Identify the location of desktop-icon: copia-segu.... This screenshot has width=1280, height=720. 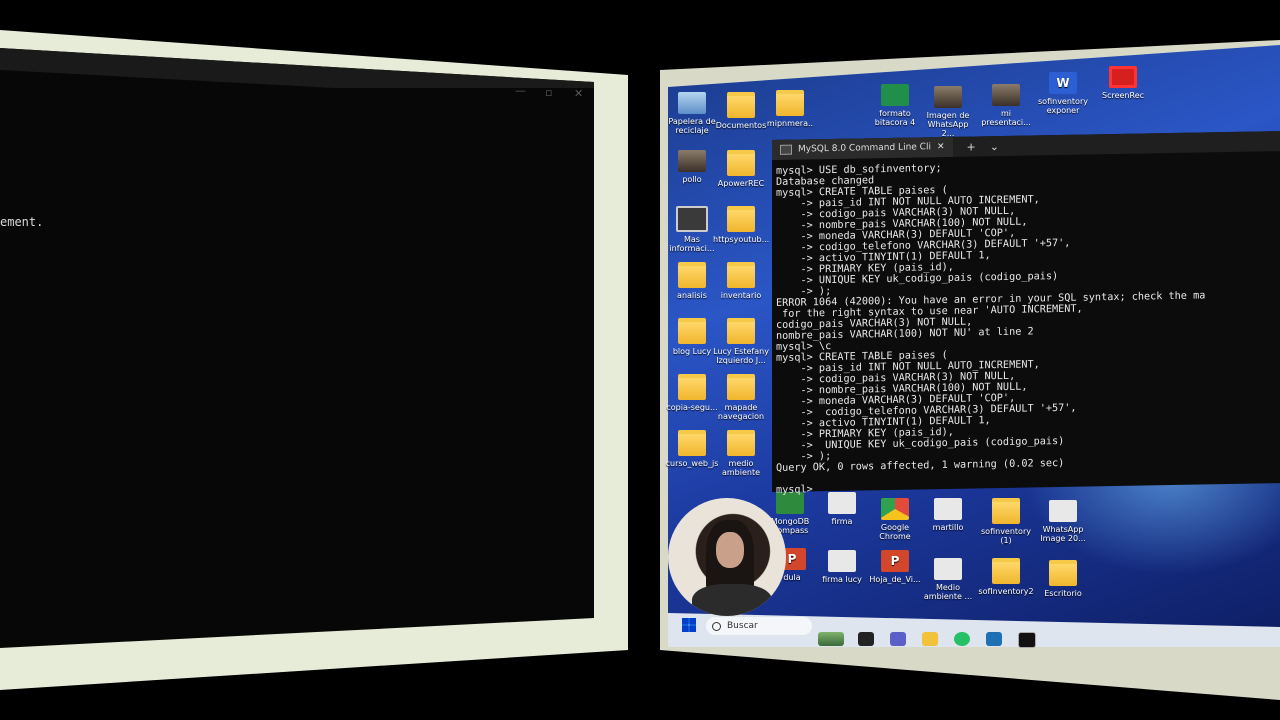
(692, 393).